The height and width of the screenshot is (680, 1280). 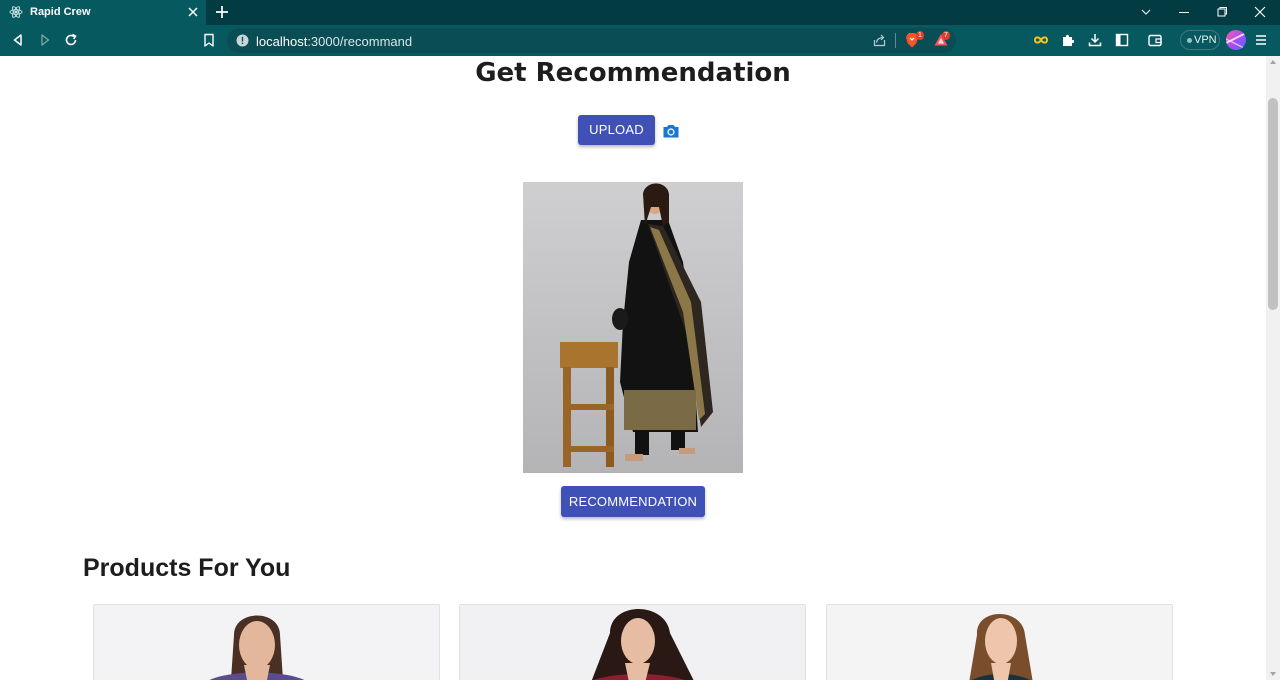 I want to click on browser-tab: Rapid Crew, so click(x=103, y=12).